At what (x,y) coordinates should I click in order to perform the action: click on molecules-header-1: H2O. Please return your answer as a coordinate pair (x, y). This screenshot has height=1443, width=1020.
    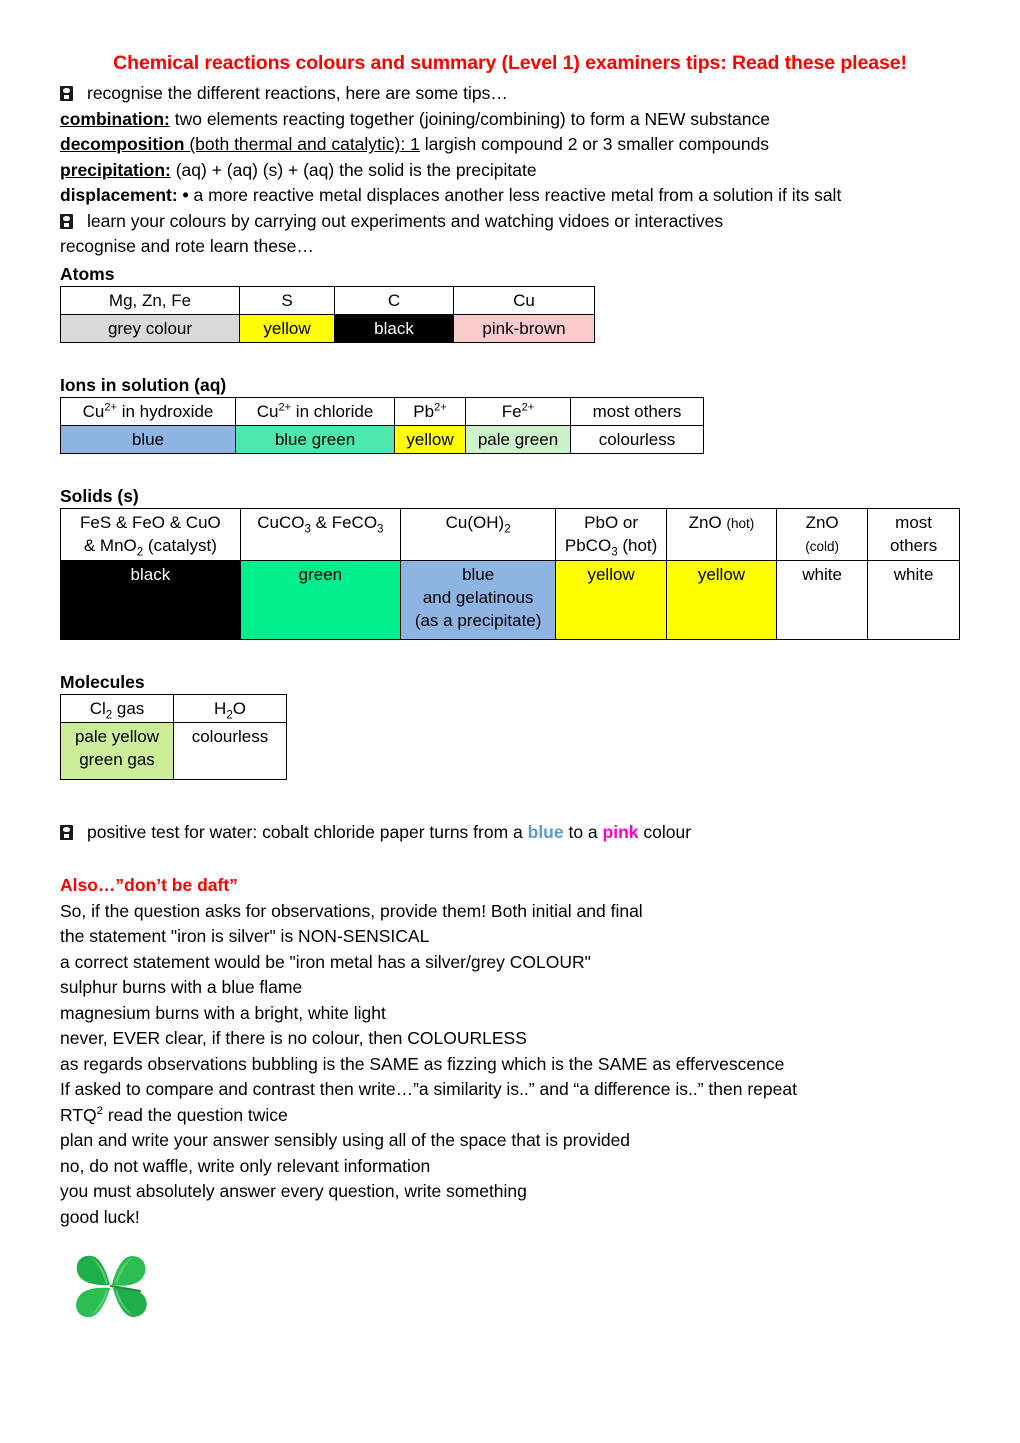
    Looking at the image, I should click on (230, 708).